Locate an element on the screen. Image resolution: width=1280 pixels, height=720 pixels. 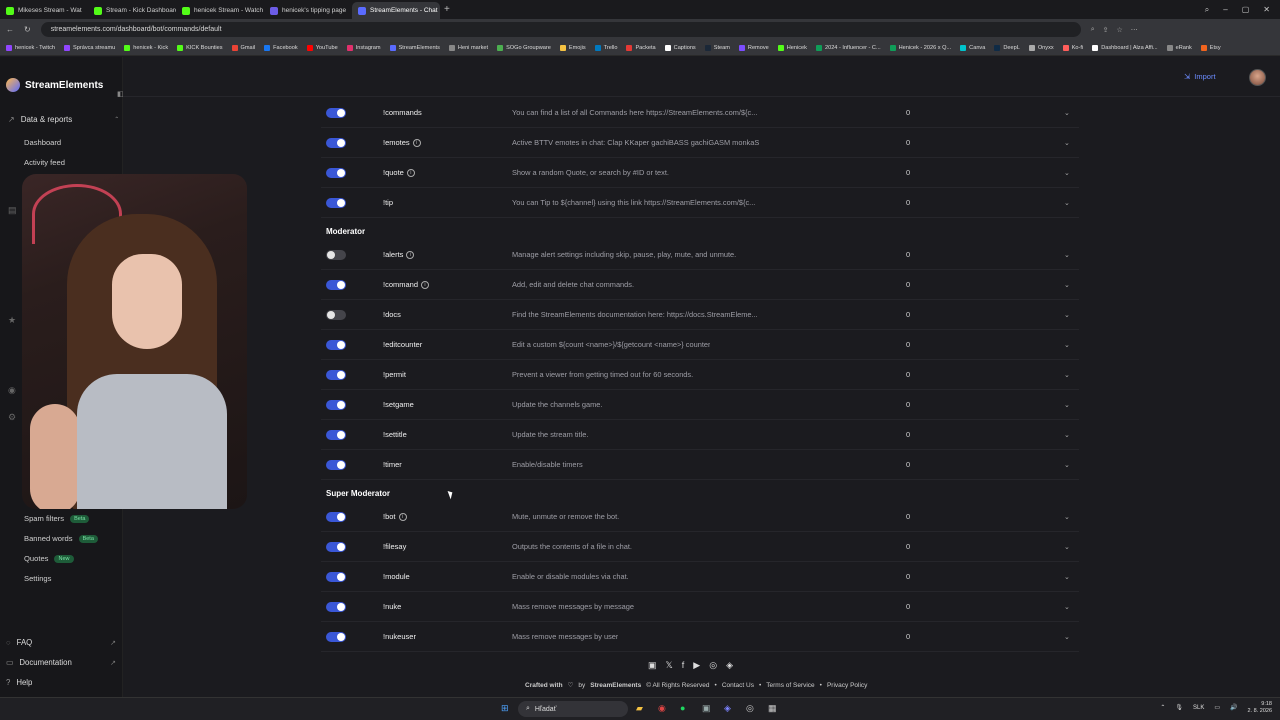
back-icon: ← is located at coordinates (10, 29).